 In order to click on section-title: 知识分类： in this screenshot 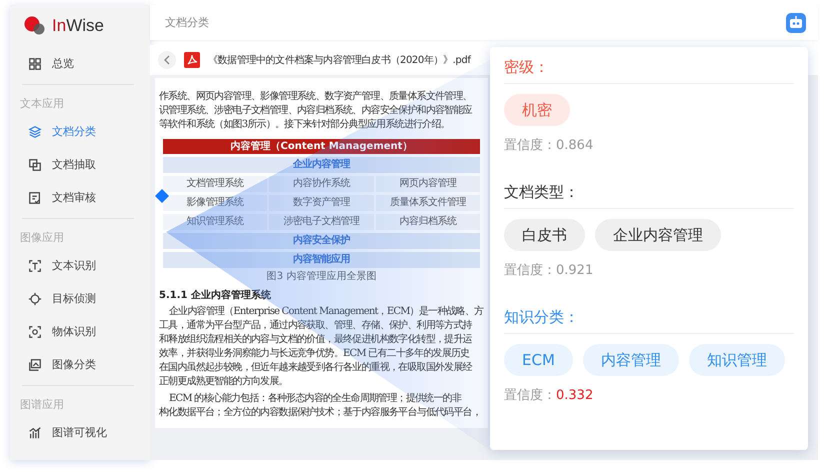, I will do `click(542, 317)`.